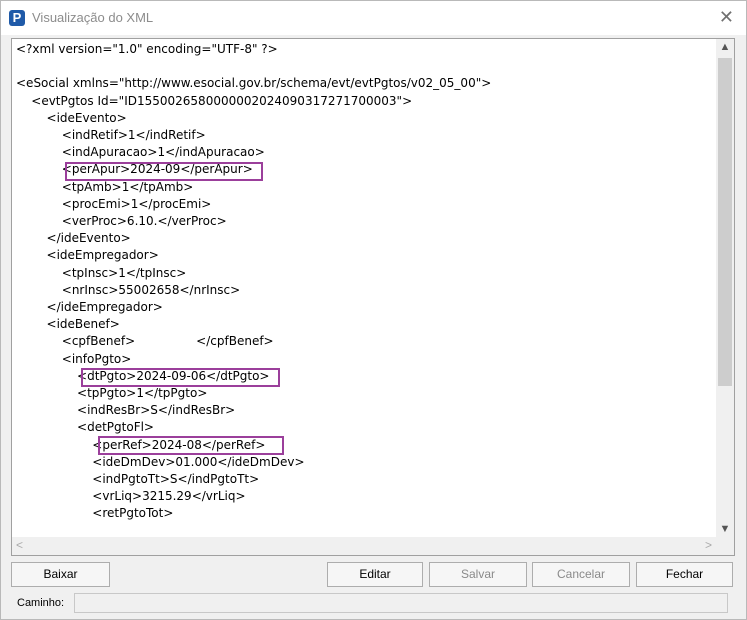 The height and width of the screenshot is (620, 747). What do you see at coordinates (725, 222) in the screenshot?
I see `scroll-thumb` at bounding box center [725, 222].